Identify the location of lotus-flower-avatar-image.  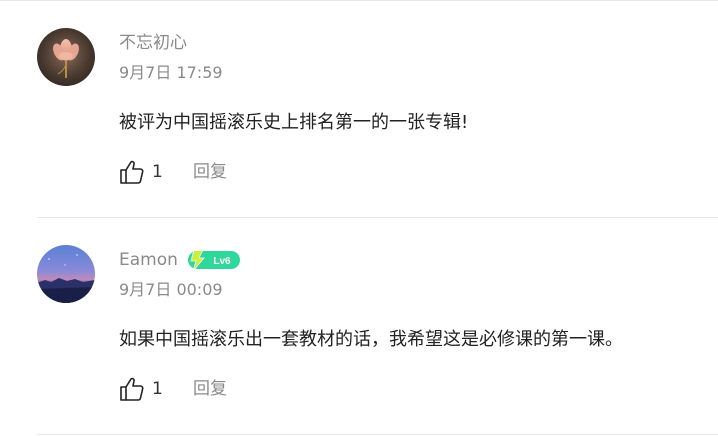
(66, 57).